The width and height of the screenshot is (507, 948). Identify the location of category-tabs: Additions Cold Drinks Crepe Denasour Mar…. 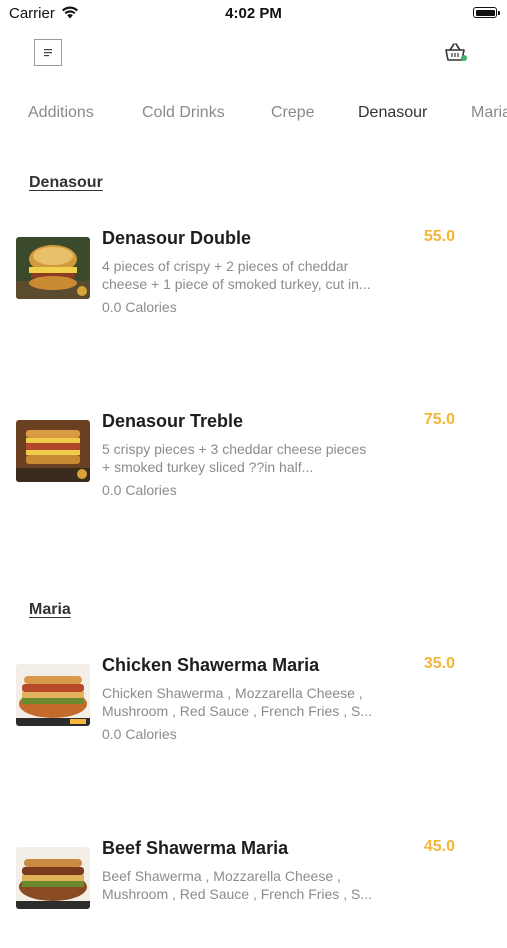
(253, 117).